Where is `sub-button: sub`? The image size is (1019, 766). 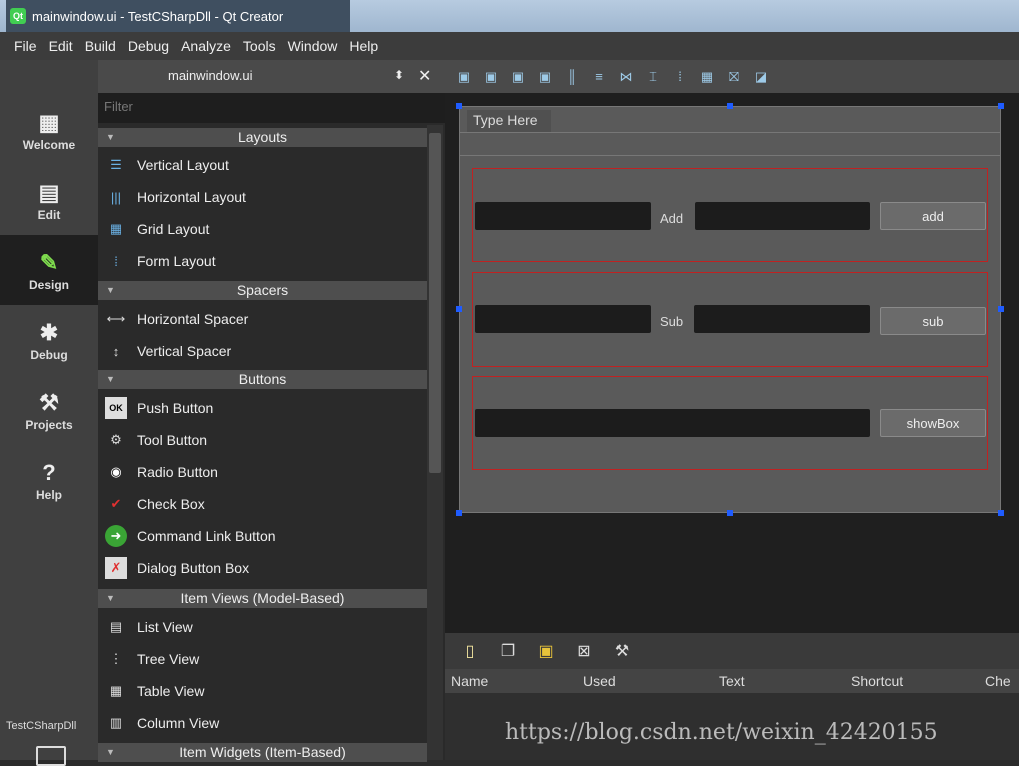
sub-button: sub is located at coordinates (933, 321).